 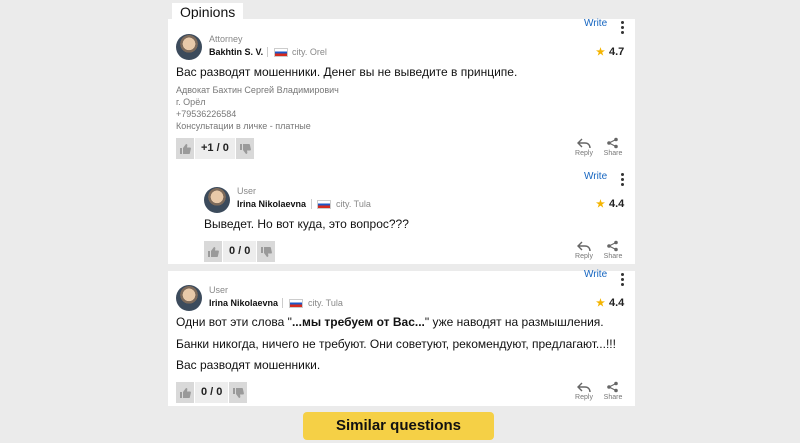 I want to click on author-name: Bakhtin S. V., so click(x=236, y=52).